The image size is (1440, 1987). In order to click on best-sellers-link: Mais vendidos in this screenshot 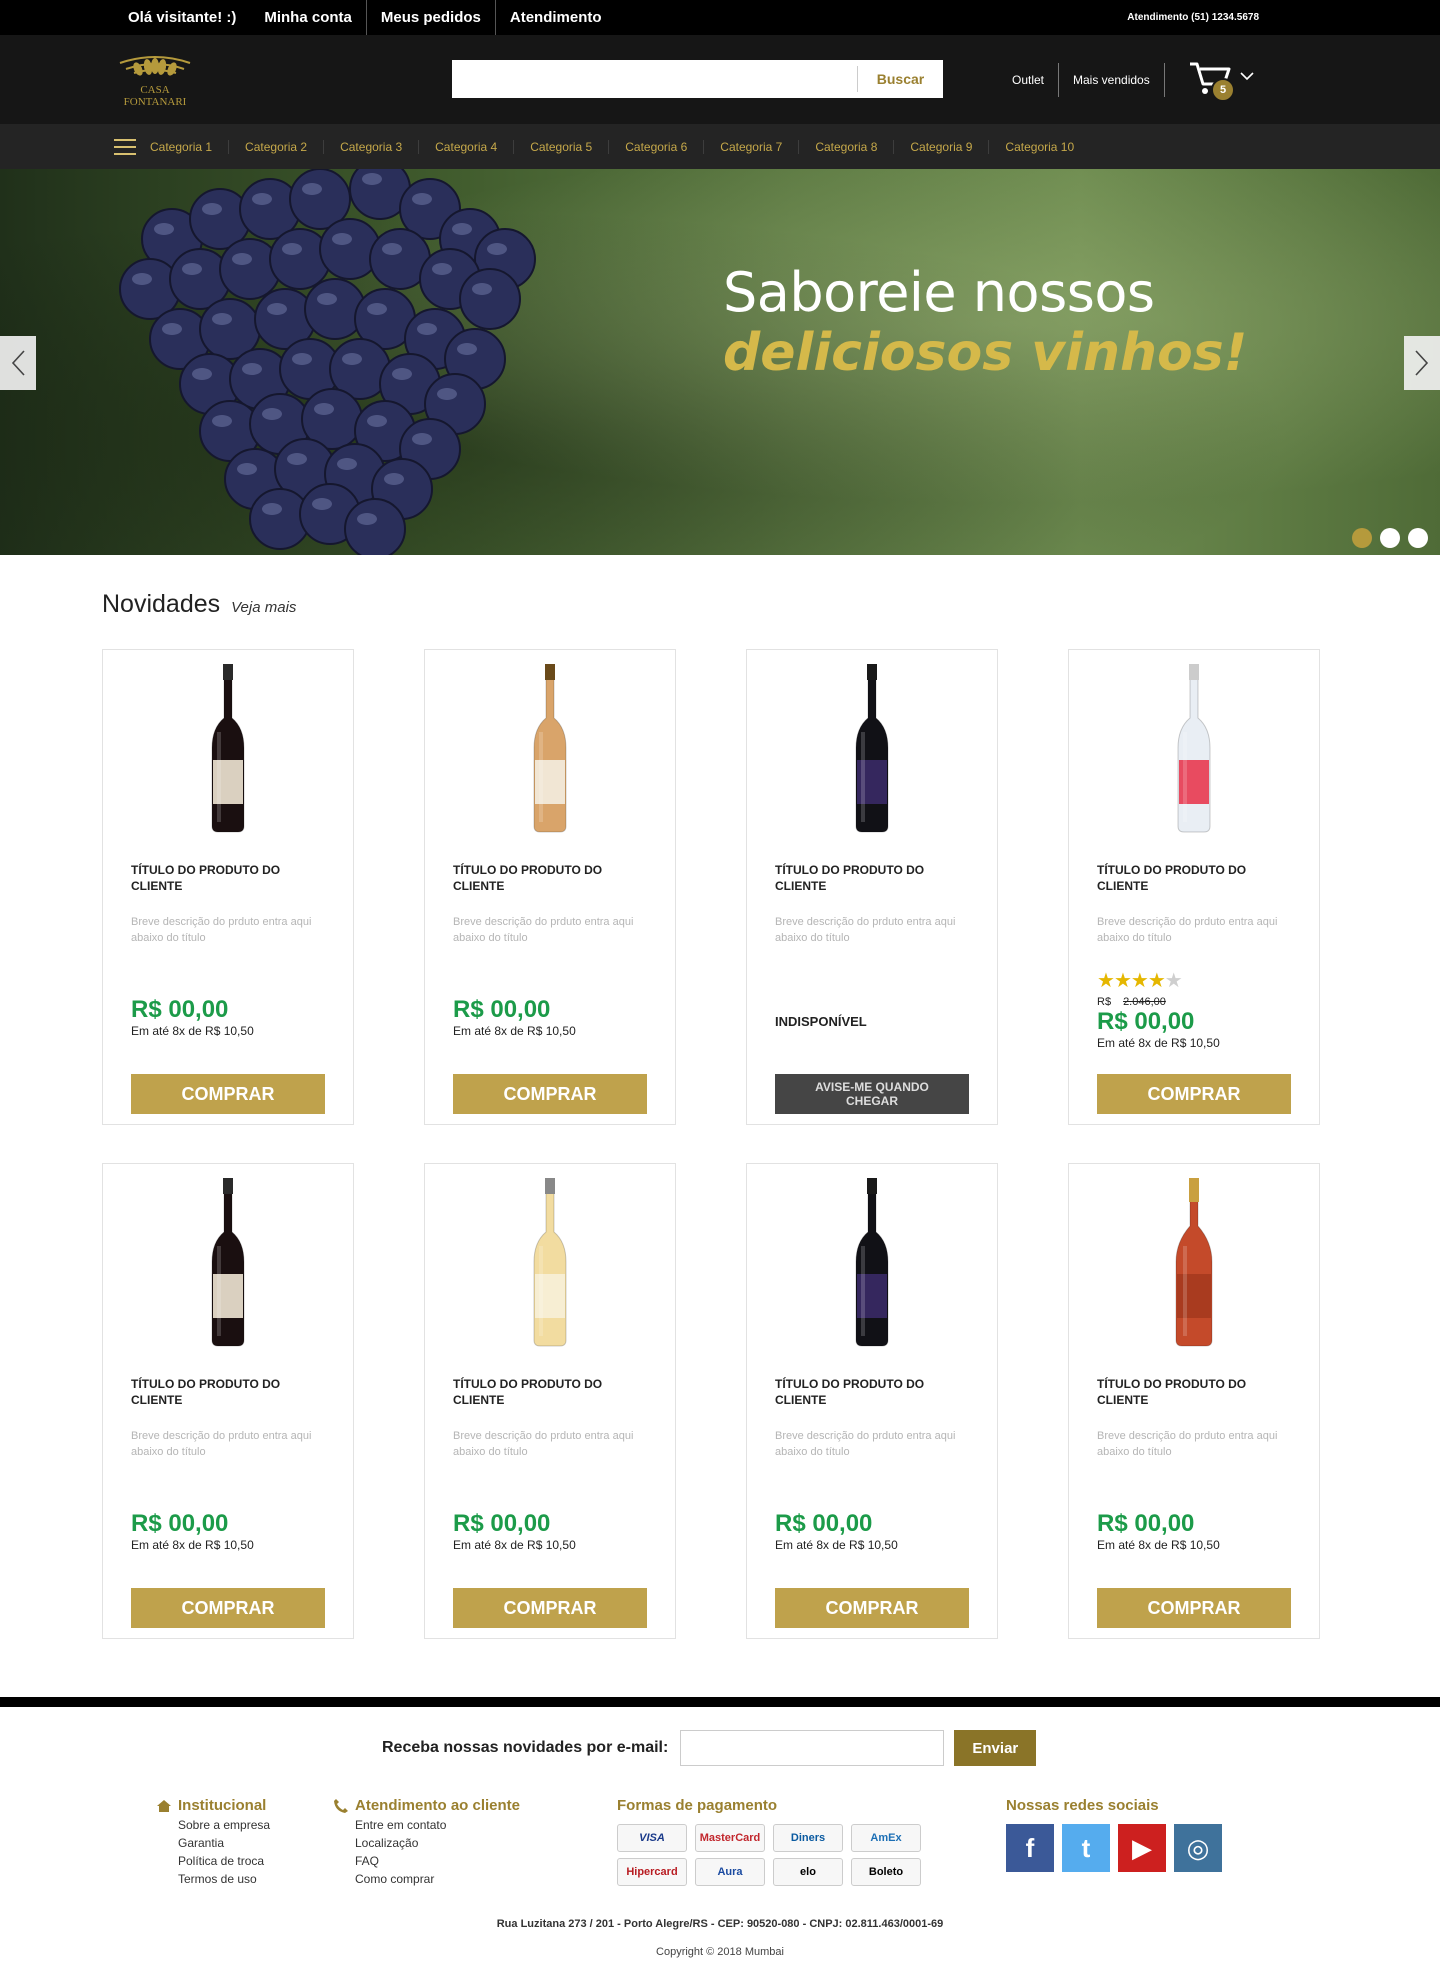, I will do `click(1111, 80)`.